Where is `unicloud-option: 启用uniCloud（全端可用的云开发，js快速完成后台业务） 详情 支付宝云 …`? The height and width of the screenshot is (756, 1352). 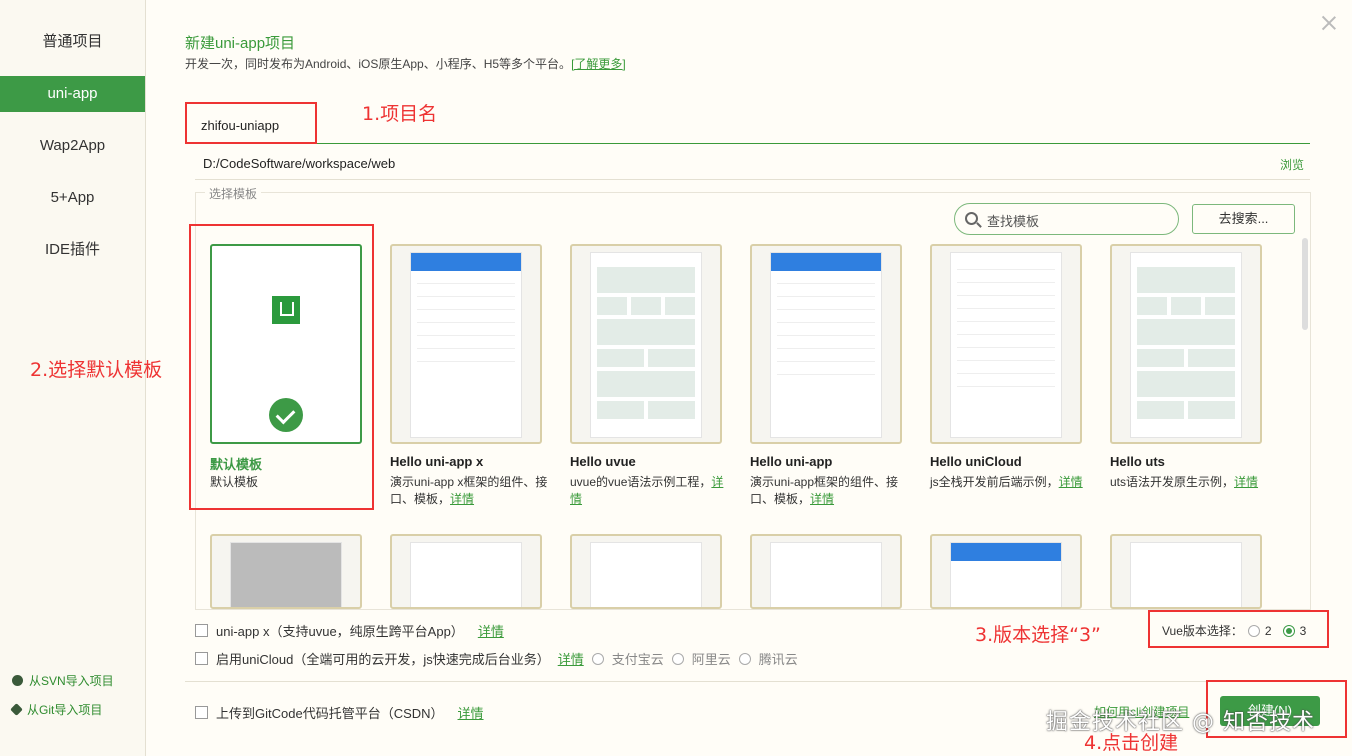 unicloud-option: 启用uniCloud（全端可用的云开发，js快速完成后台业务） 详情 支付宝云 … is located at coordinates (496, 658).